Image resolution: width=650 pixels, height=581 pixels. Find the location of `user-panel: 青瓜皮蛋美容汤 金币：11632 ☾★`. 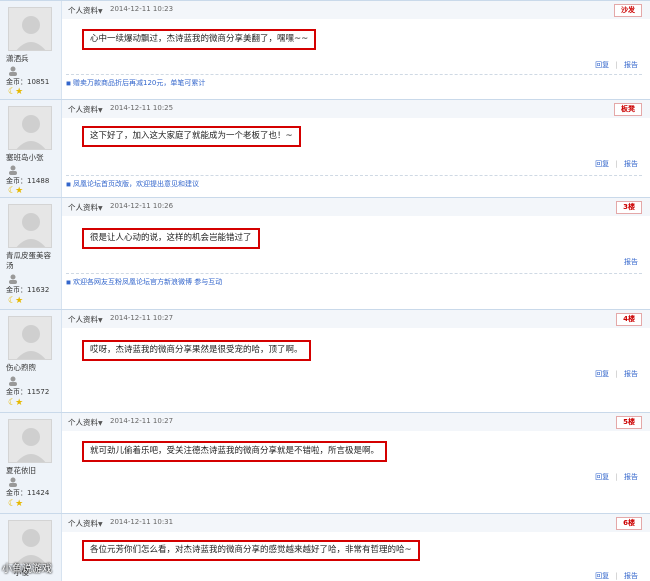

user-panel: 青瓜皮蛋美容汤 金币：11632 ☾★ is located at coordinates (31, 253).